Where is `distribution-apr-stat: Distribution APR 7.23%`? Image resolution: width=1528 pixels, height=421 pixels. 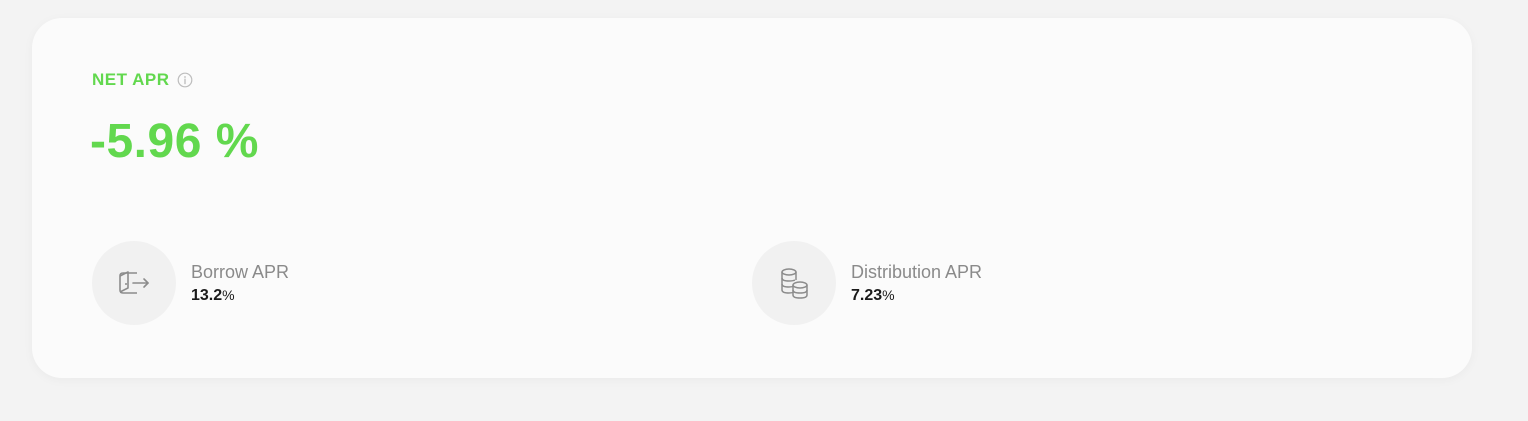
distribution-apr-stat: Distribution APR 7.23% is located at coordinates (867, 283).